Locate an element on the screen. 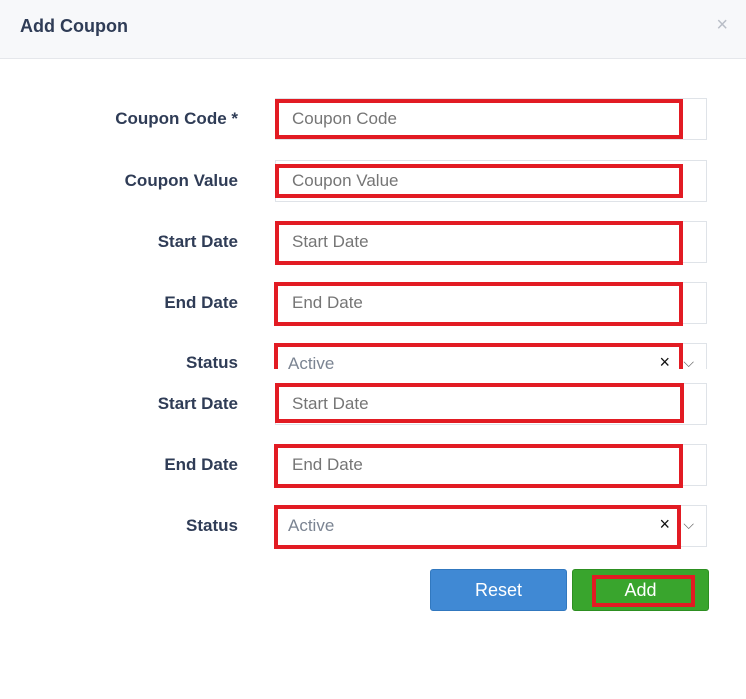 This screenshot has height=699, width=746. coupon-code-field is located at coordinates (491, 119).